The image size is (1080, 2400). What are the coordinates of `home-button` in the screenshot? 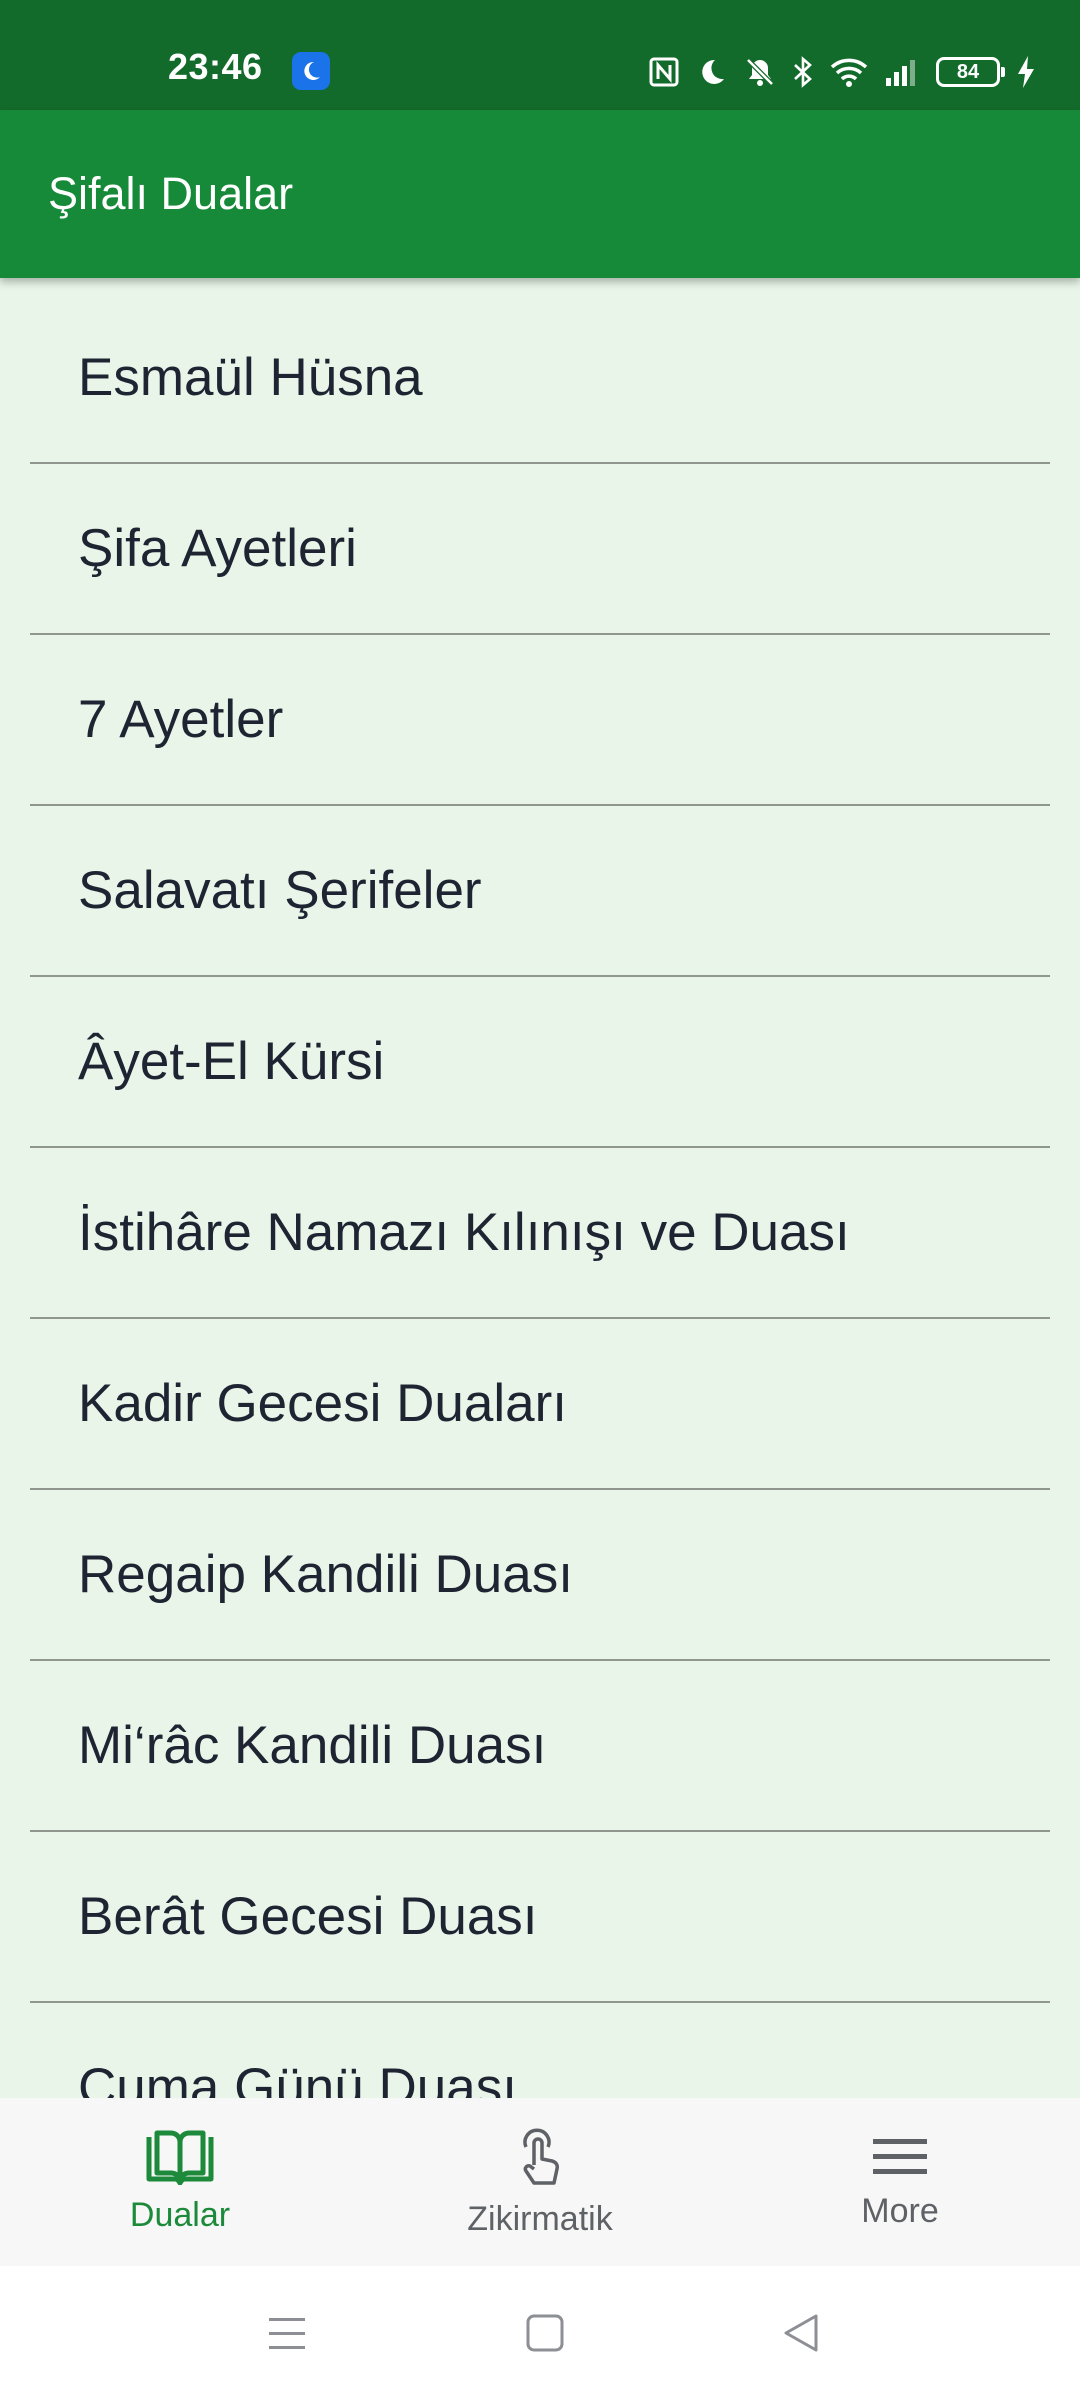 It's located at (545, 2335).